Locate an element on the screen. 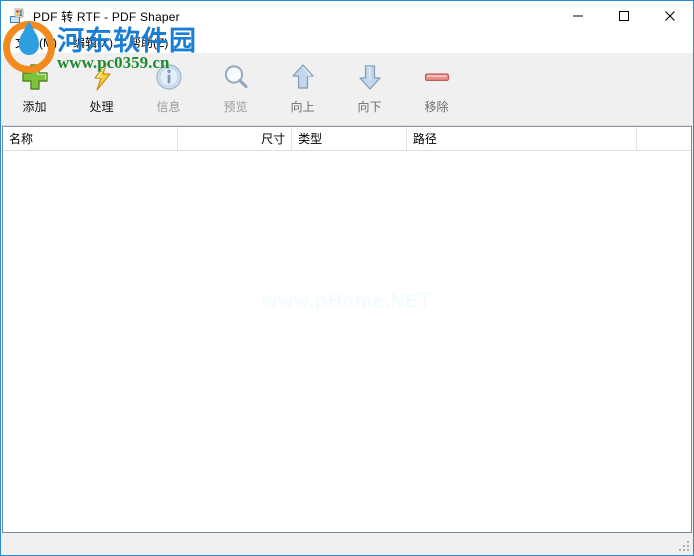 Image resolution: width=694 pixels, height=556 pixels. window-controls is located at coordinates (624, 16).